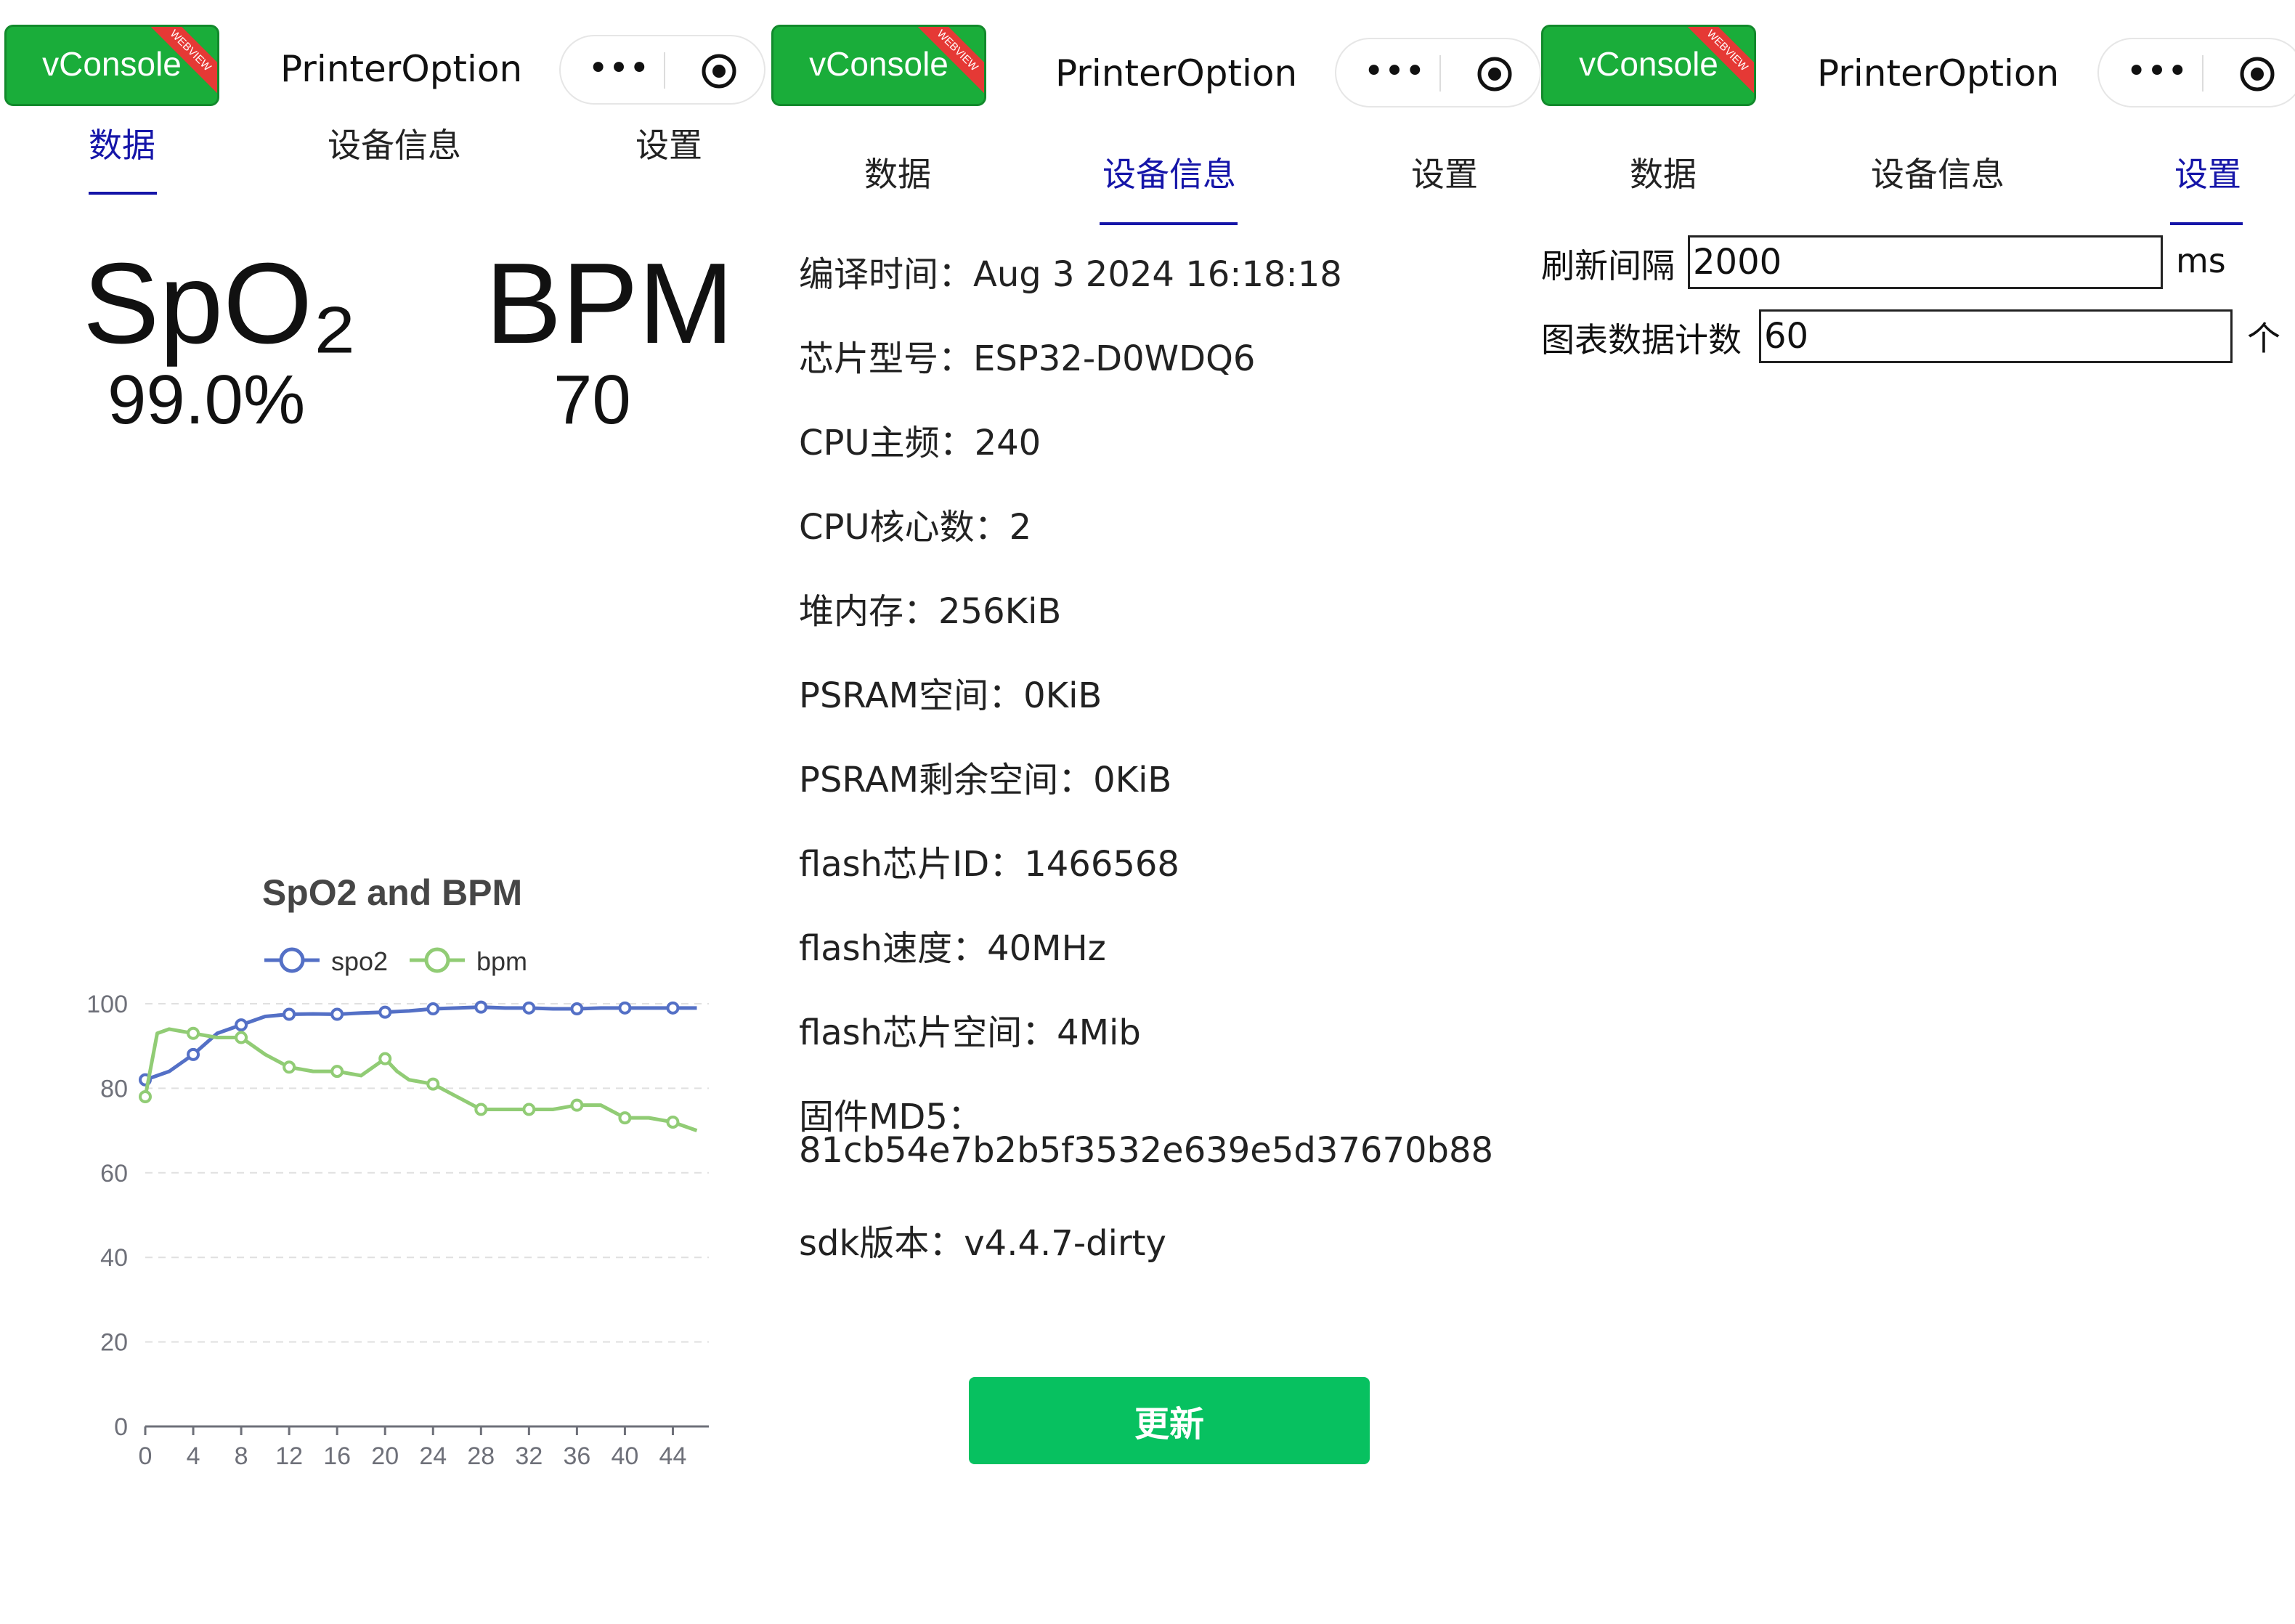 This screenshot has width=2295, height=1624. I want to click on chart-axes: 0 4 8 12 16 20 24 28 32 36 40 44, so click(424, 1447).